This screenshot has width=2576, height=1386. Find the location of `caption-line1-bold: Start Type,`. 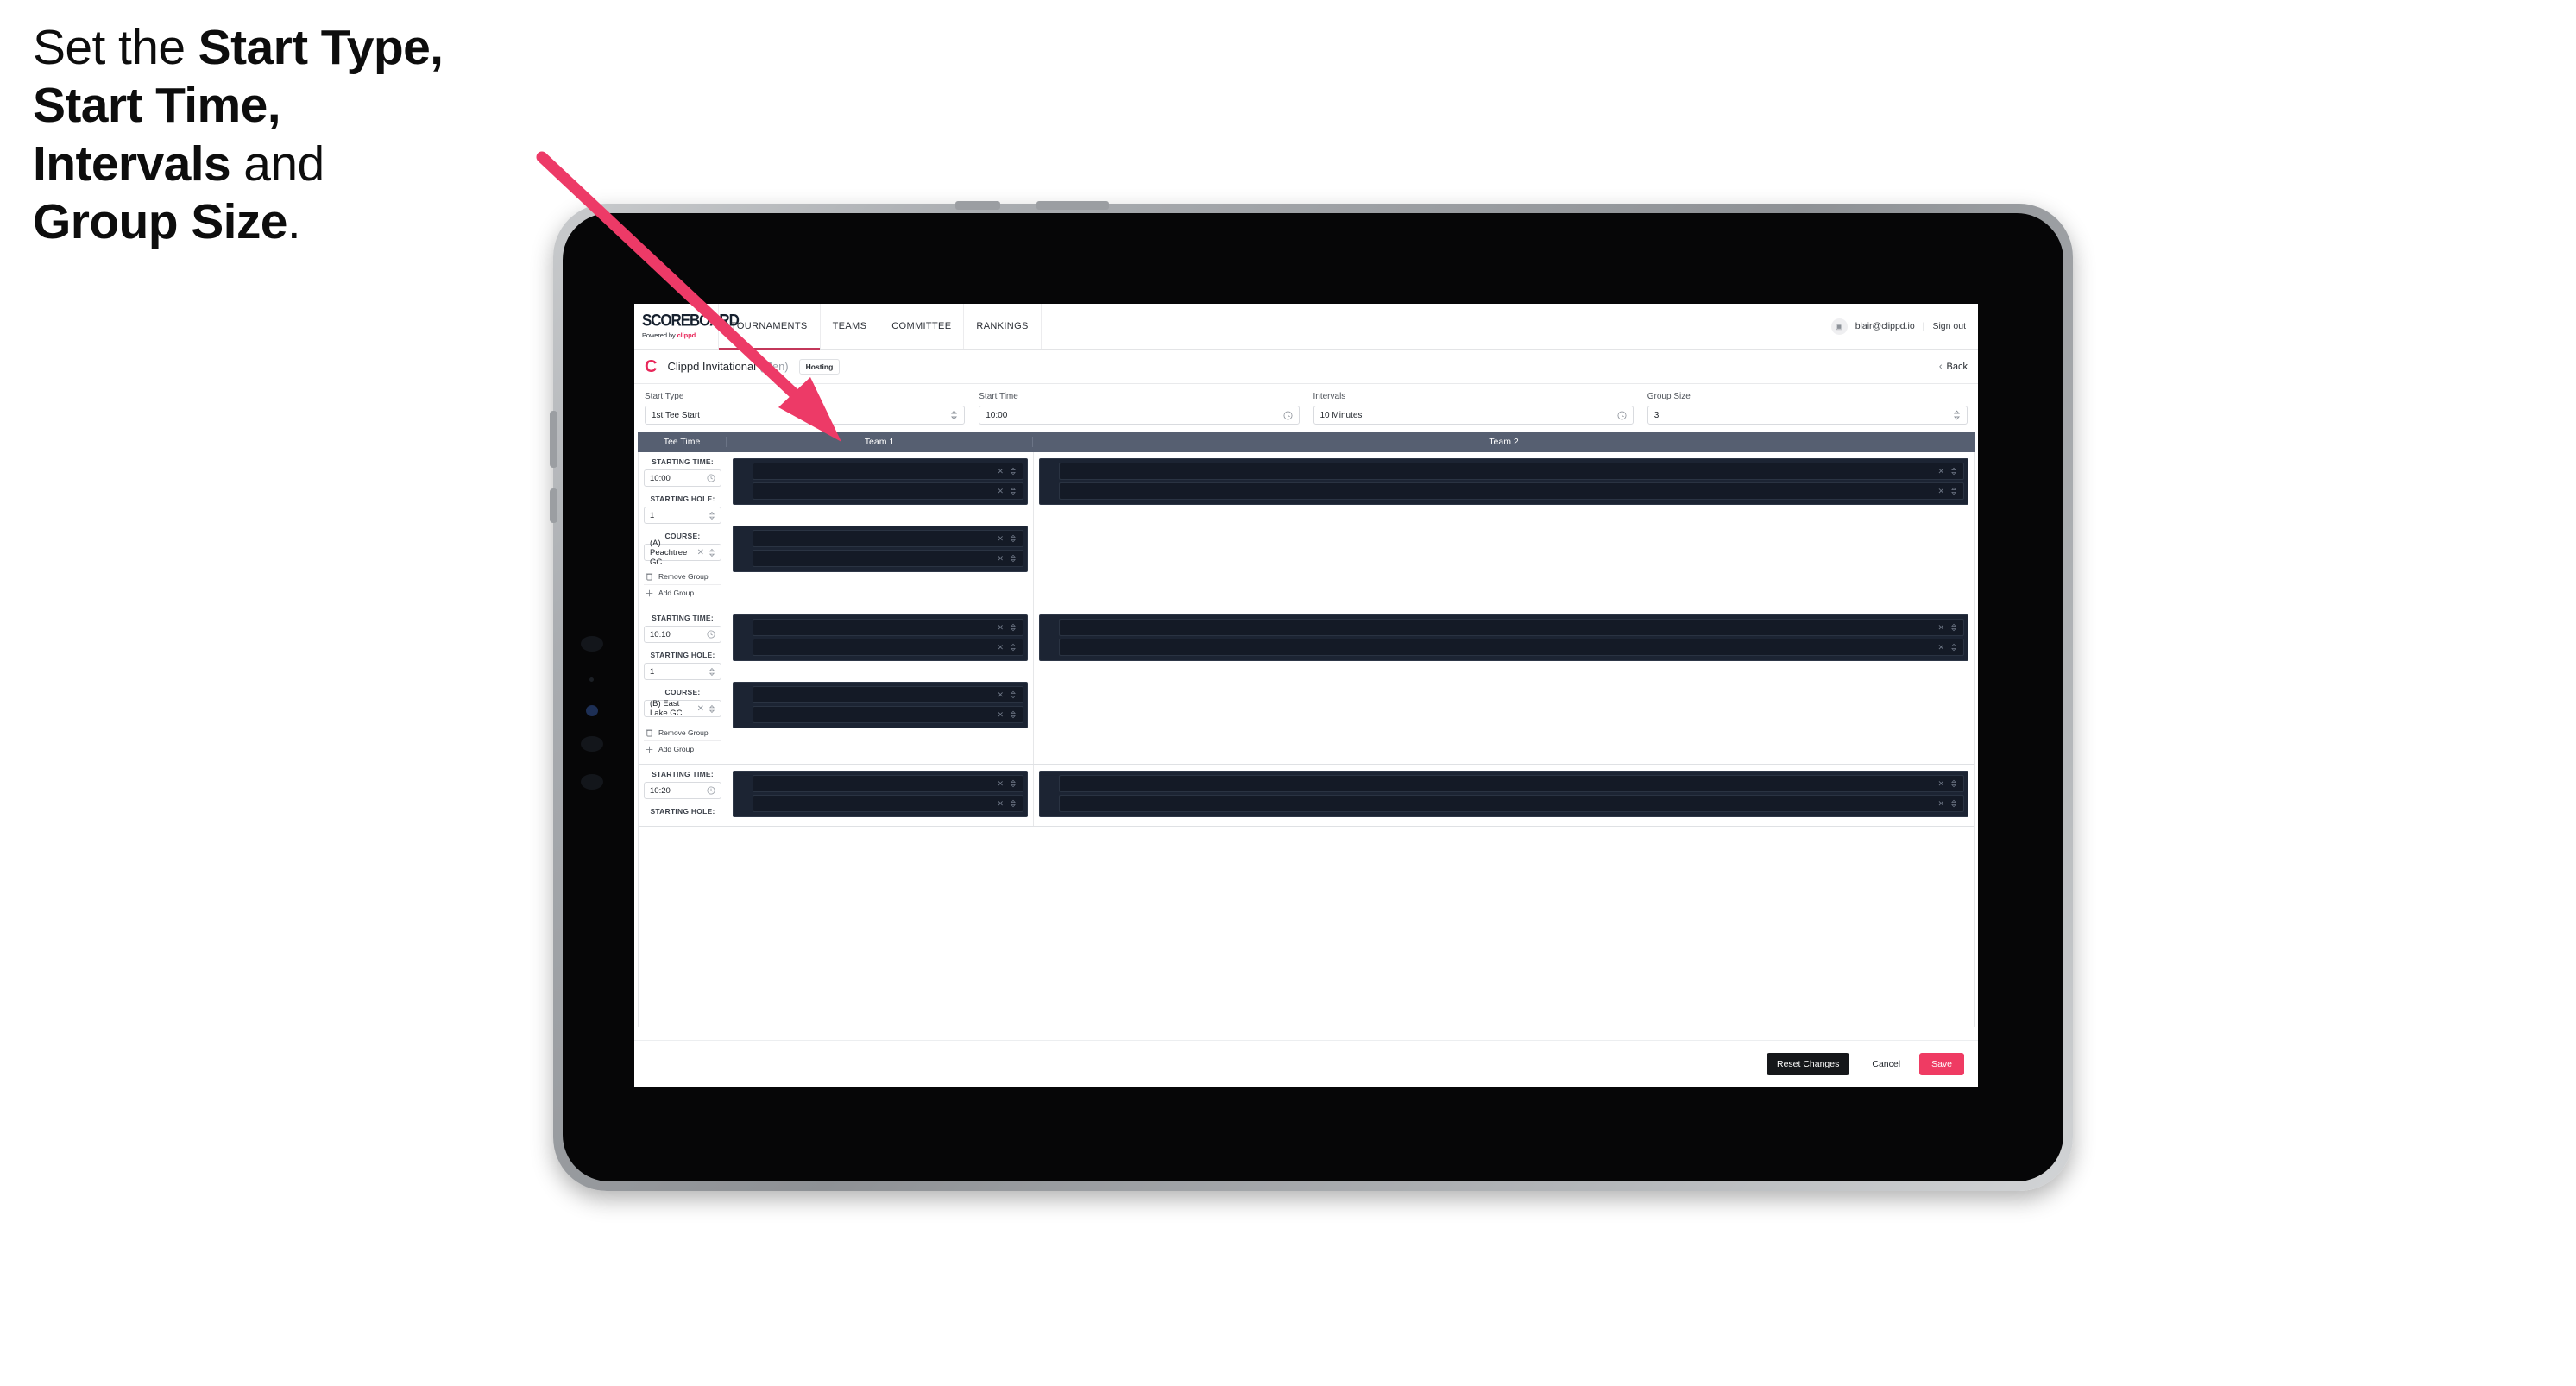

caption-line1-bold: Start Type, is located at coordinates (321, 48).